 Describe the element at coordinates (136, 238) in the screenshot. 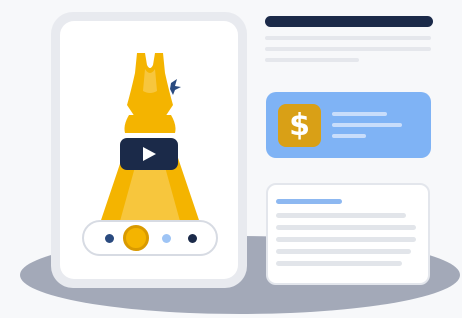

I see `swatch-gold-selected` at that location.